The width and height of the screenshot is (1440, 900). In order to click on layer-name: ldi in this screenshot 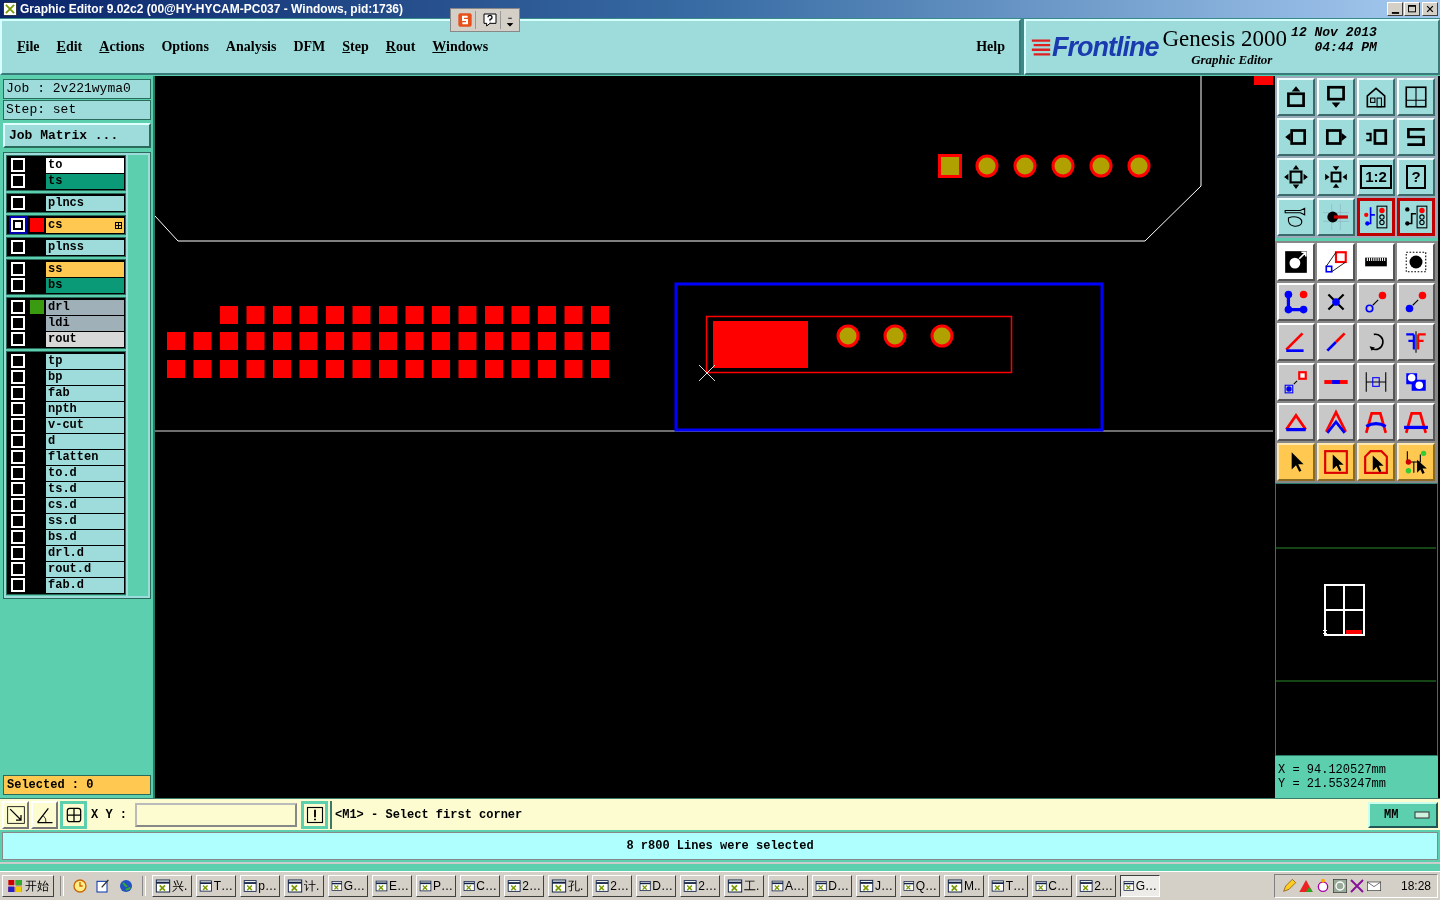, I will do `click(85, 323)`.